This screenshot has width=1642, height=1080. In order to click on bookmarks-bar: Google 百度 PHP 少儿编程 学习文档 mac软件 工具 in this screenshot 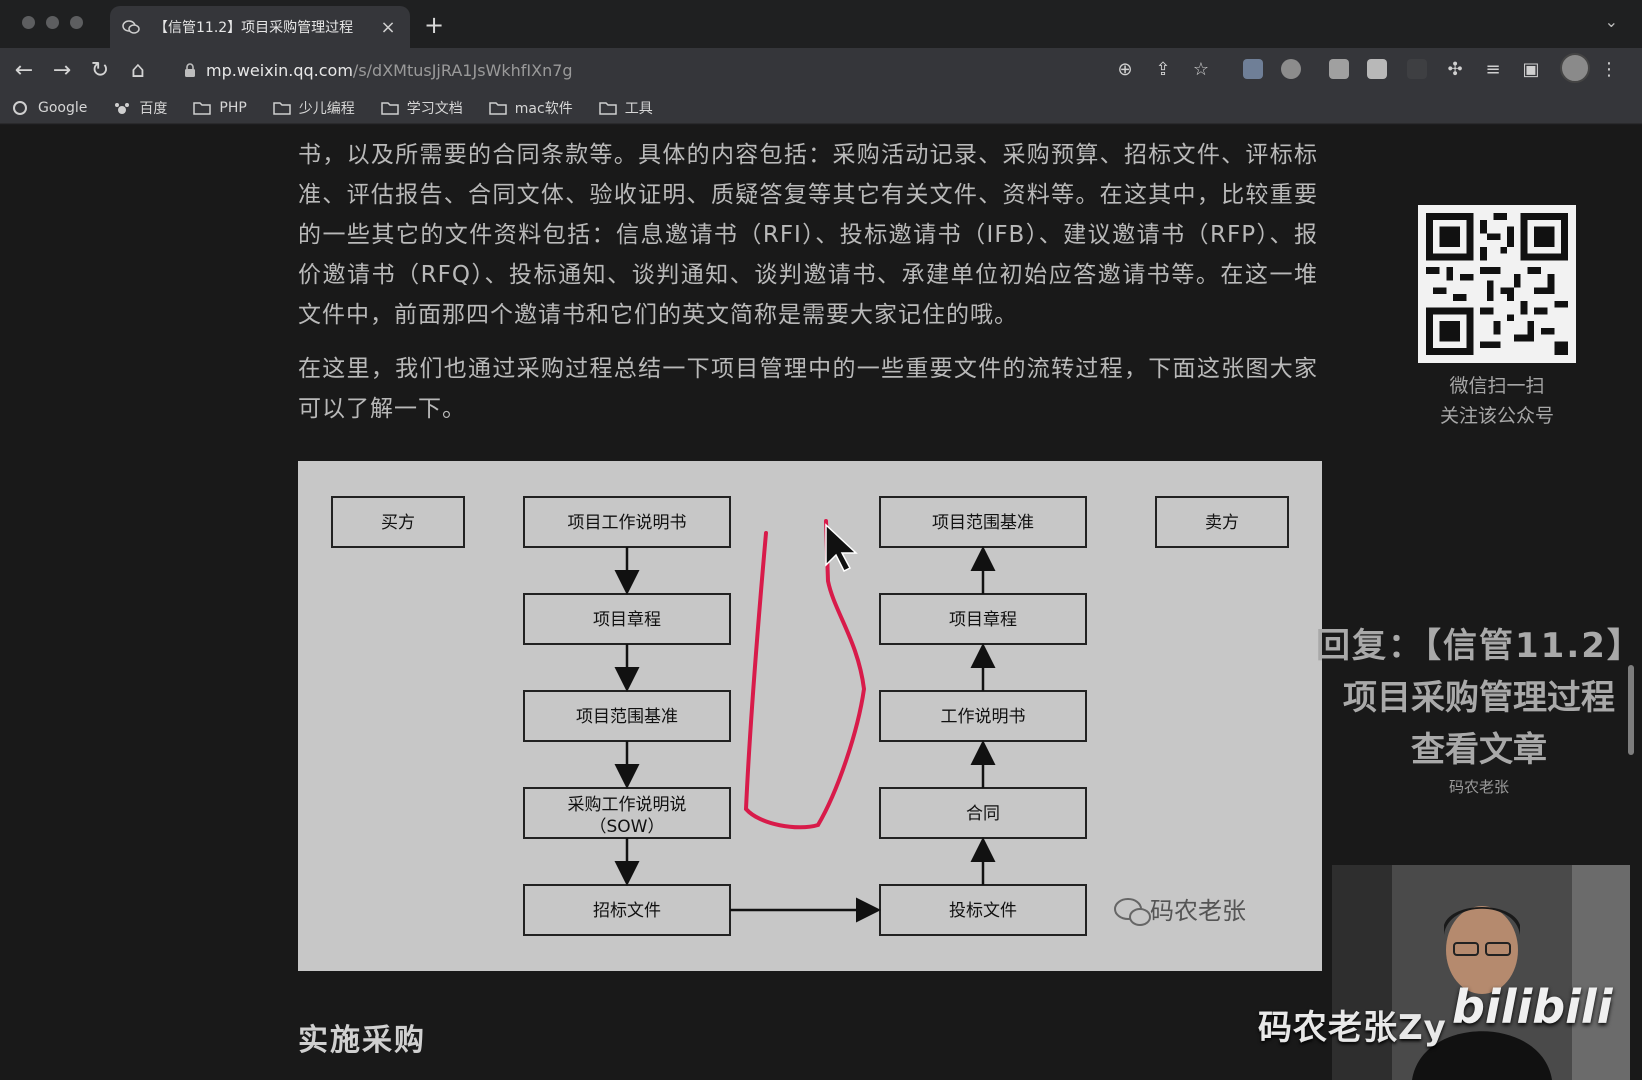, I will do `click(821, 108)`.